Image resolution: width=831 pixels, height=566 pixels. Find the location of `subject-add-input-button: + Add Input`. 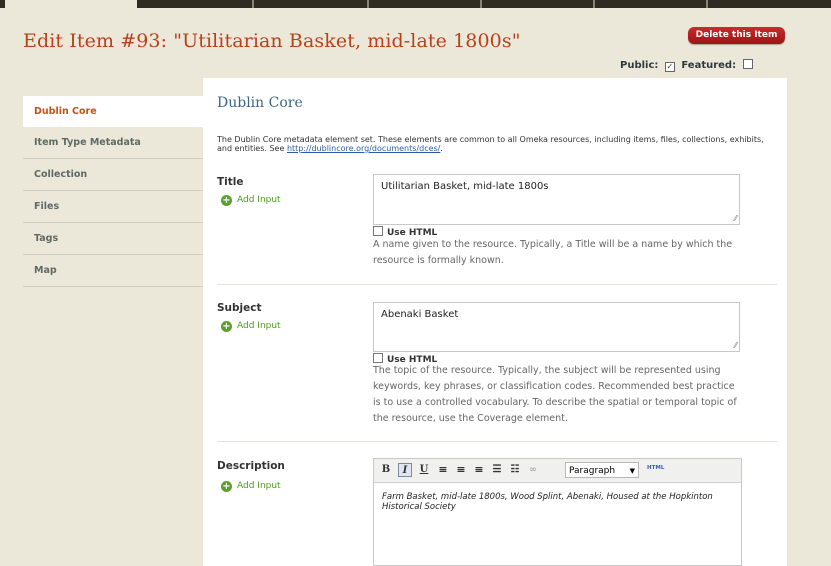

subject-add-input-button: + Add Input is located at coordinates (251, 326).